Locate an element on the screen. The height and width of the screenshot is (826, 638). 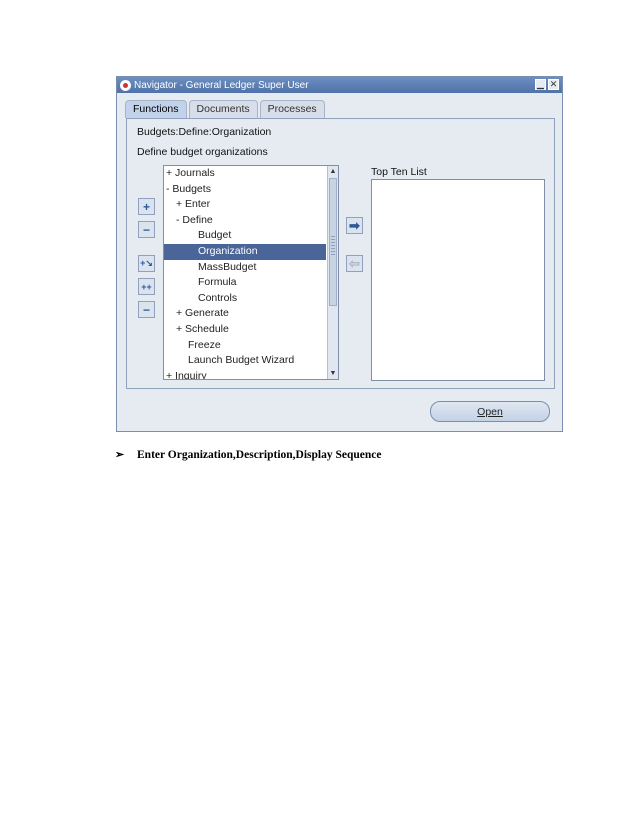
tab-documents: Documents is located at coordinates (223, 109).